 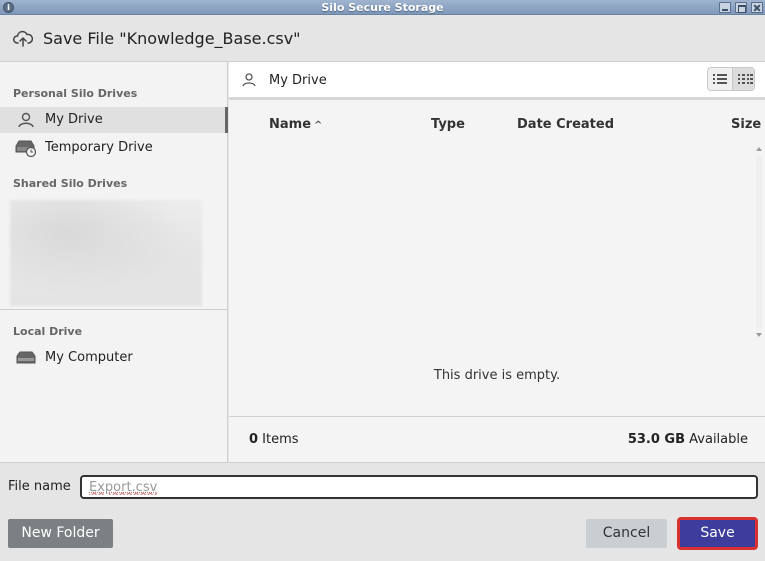 I want to click on list-view-button, so click(x=720, y=79).